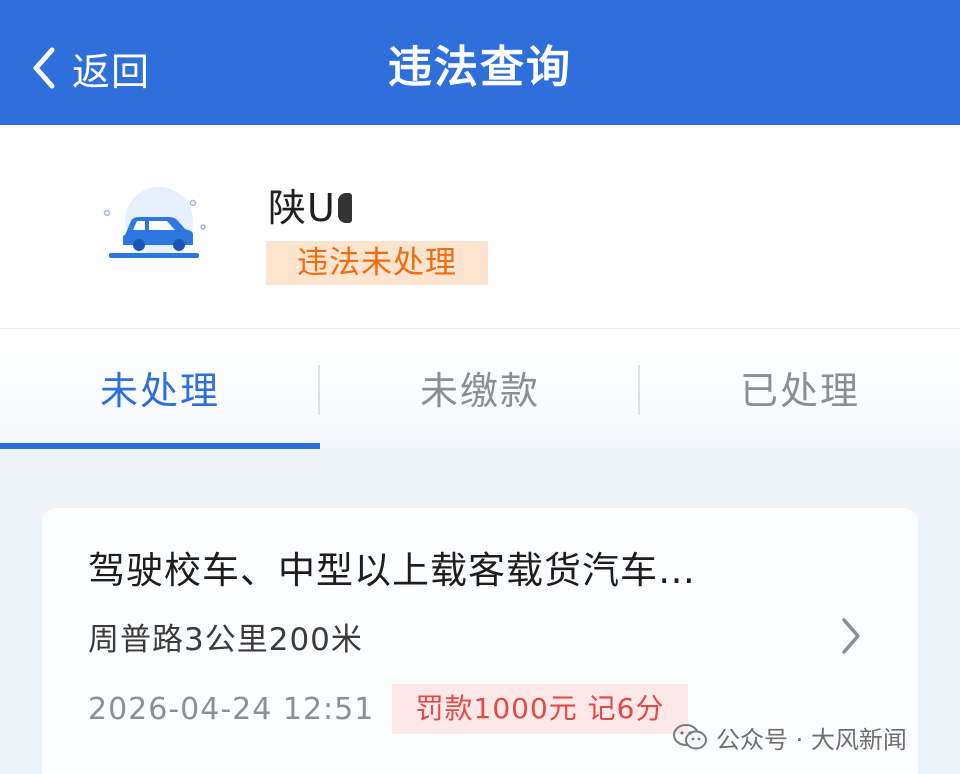 Image resolution: width=960 pixels, height=774 pixels. Describe the element at coordinates (811, 739) in the screenshot. I see `watermark-text: 公众号 · 大风新闻` at that location.